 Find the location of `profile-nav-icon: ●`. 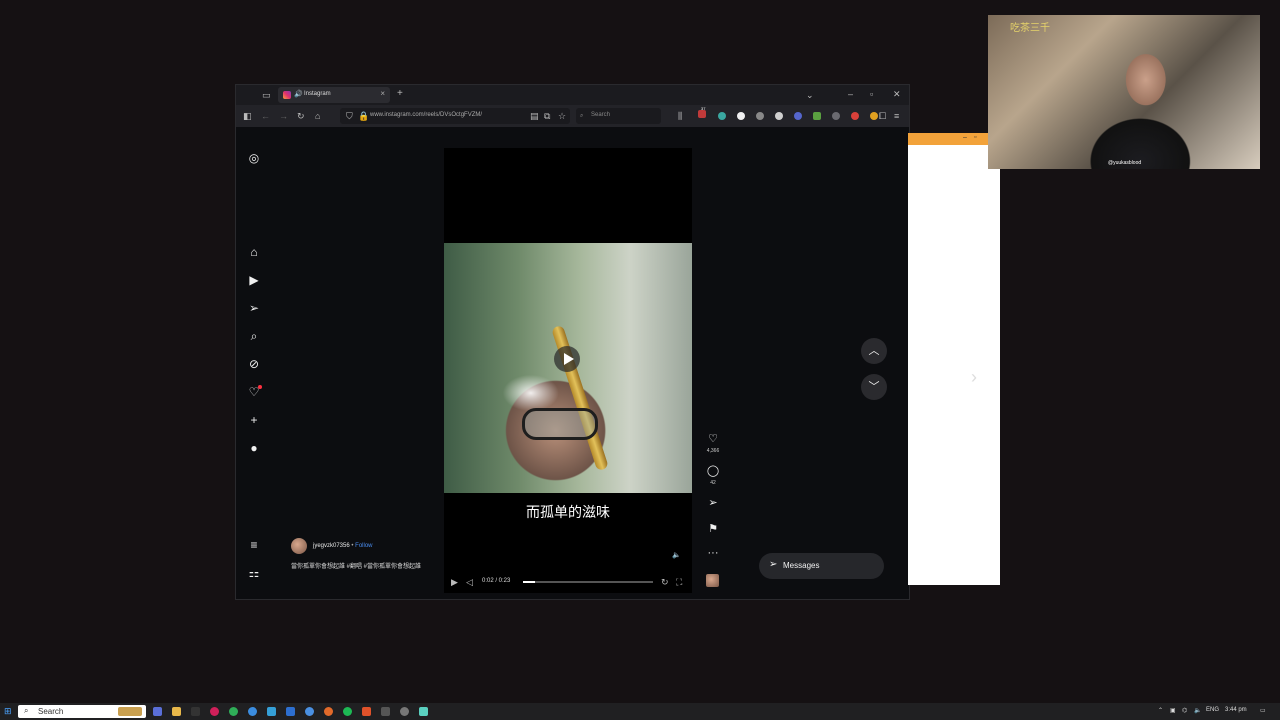

profile-nav-icon: ● is located at coordinates (254, 448).